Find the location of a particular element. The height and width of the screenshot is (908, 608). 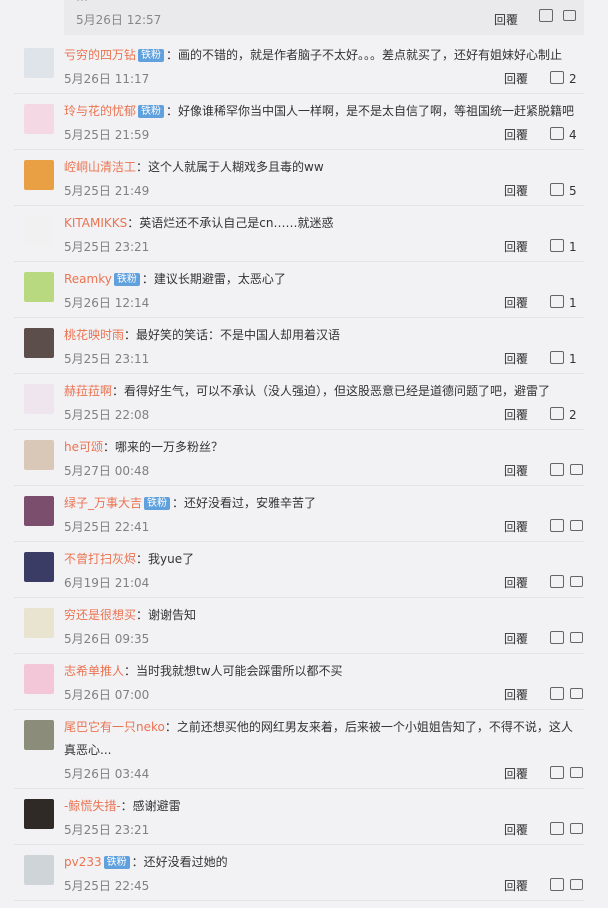

comment-item: 桃花映时雨：最好笑的笑话：不是中国人却用着汉语 5月25日 23:11 回覆 1 is located at coordinates (299, 346).